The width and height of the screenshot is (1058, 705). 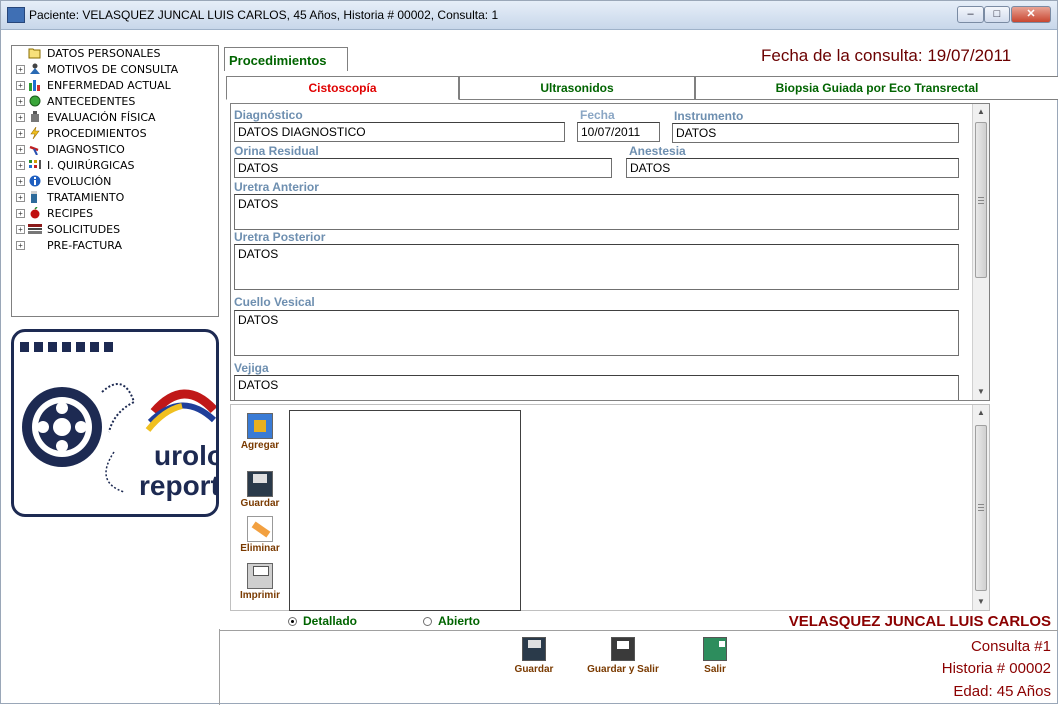 I want to click on report-scrollbar: ▲ ▼, so click(x=980, y=507).